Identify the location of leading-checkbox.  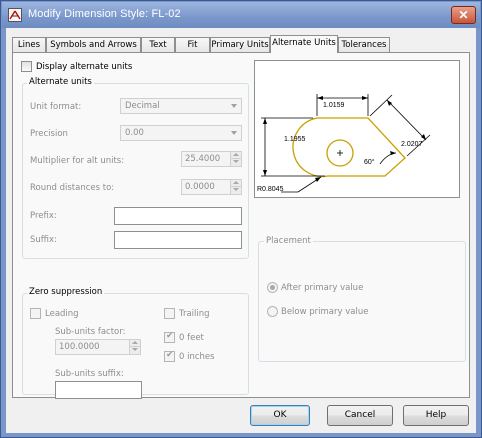
(35, 313).